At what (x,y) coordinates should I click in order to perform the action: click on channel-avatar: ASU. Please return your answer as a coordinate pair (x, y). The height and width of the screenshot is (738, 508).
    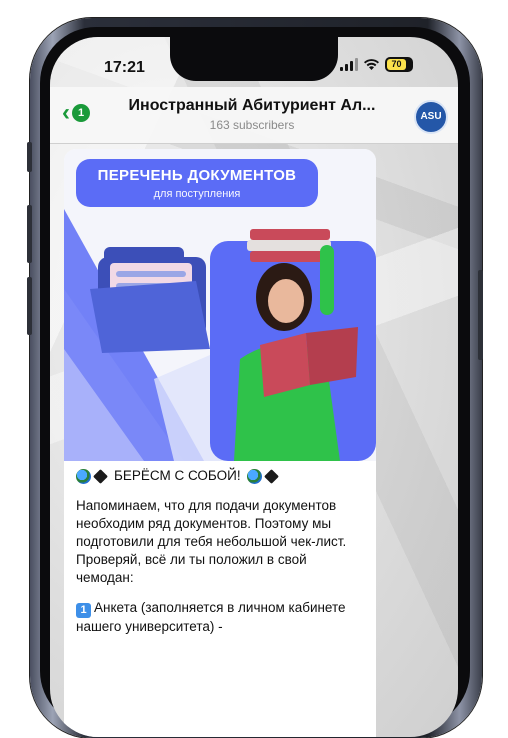
    Looking at the image, I should click on (431, 117).